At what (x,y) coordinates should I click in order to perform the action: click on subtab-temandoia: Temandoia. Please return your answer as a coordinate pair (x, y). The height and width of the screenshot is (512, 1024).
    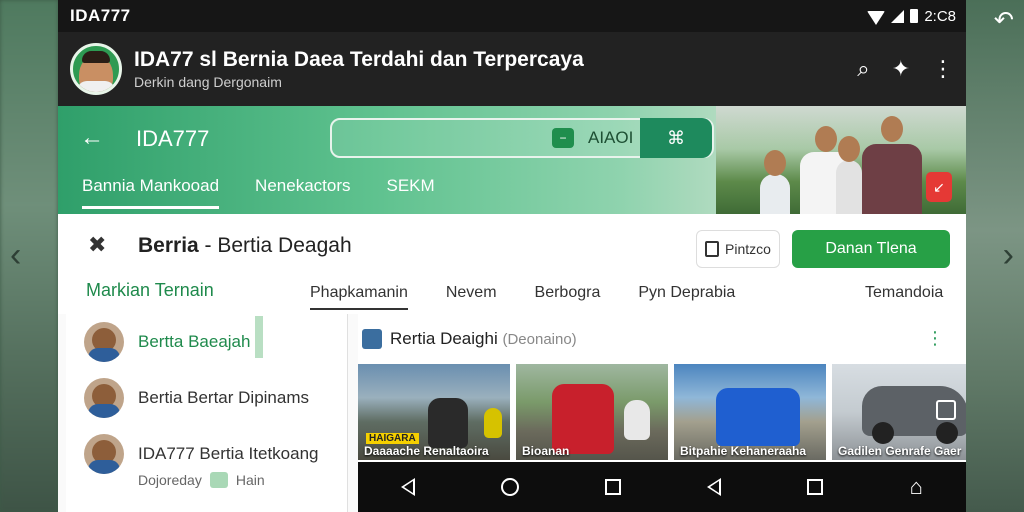
    Looking at the image, I should click on (904, 293).